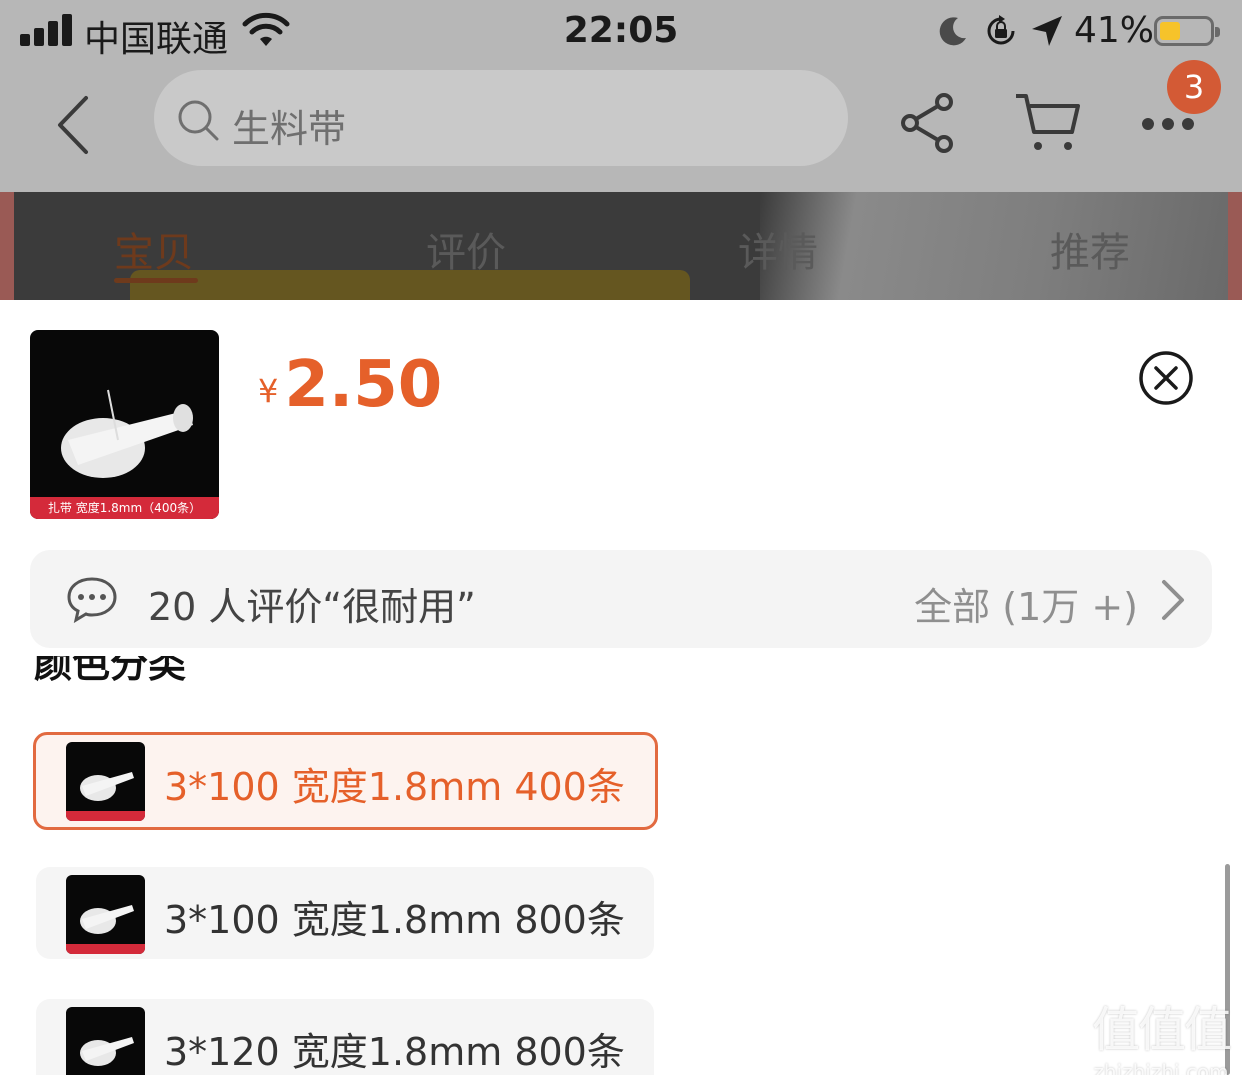  I want to click on sku-label: 3*120 宽度1.8mm 800条, so click(394, 1052).